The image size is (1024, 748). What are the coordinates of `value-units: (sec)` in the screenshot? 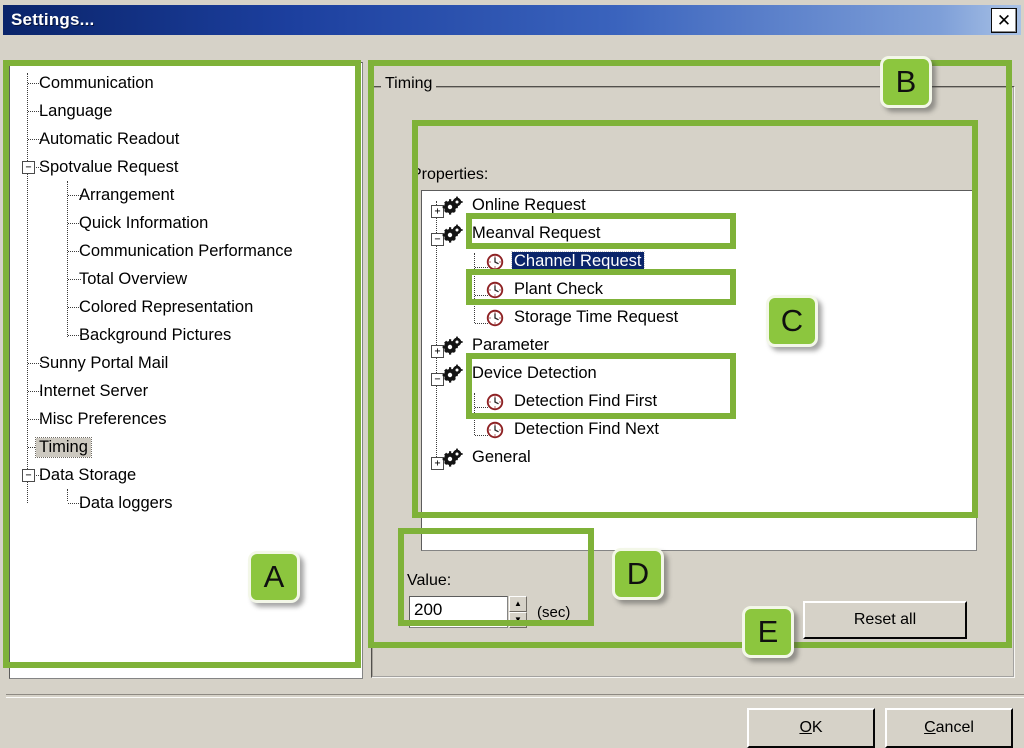 It's located at (554, 612).